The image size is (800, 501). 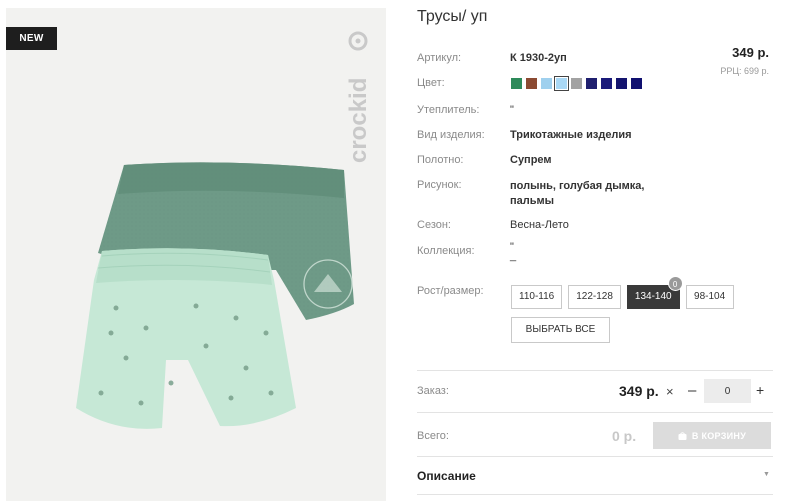 I want to click on increase-quantity-button: +, so click(x=760, y=390).